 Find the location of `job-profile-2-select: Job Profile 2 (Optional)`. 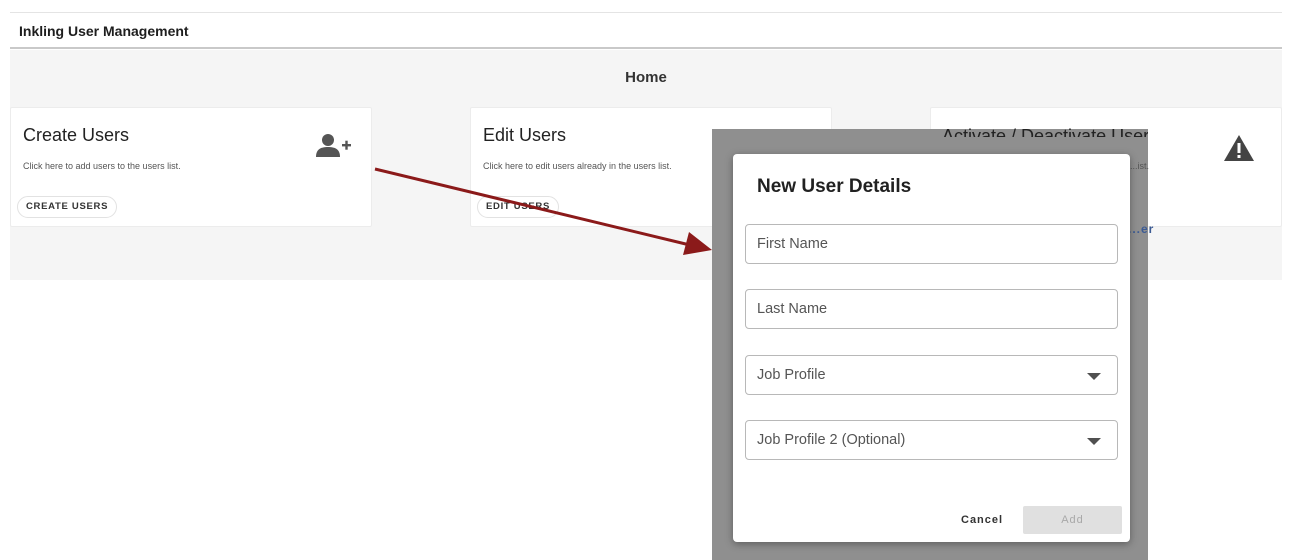

job-profile-2-select: Job Profile 2 (Optional) is located at coordinates (931, 440).